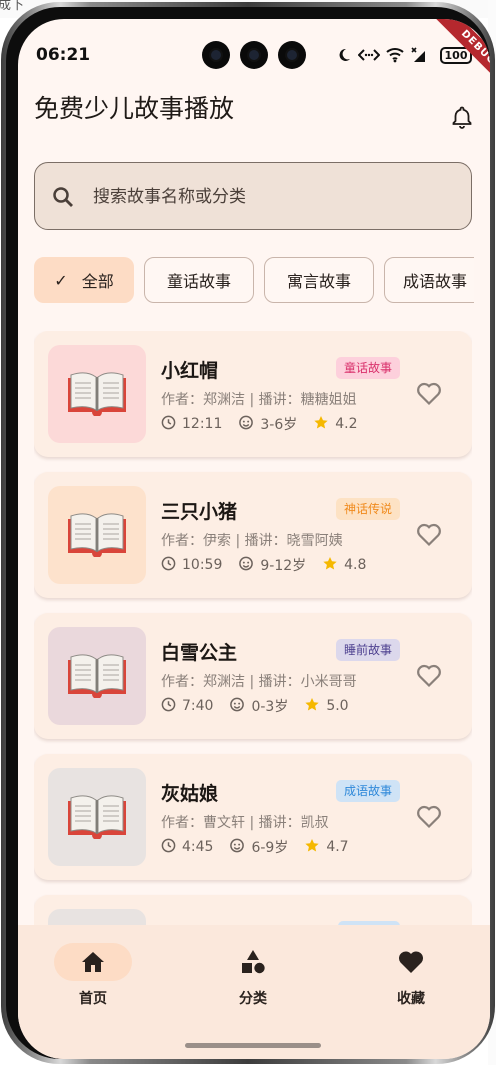 The height and width of the screenshot is (1065, 496). Describe the element at coordinates (63, 55) in the screenshot. I see `status-time: 06:21` at that location.